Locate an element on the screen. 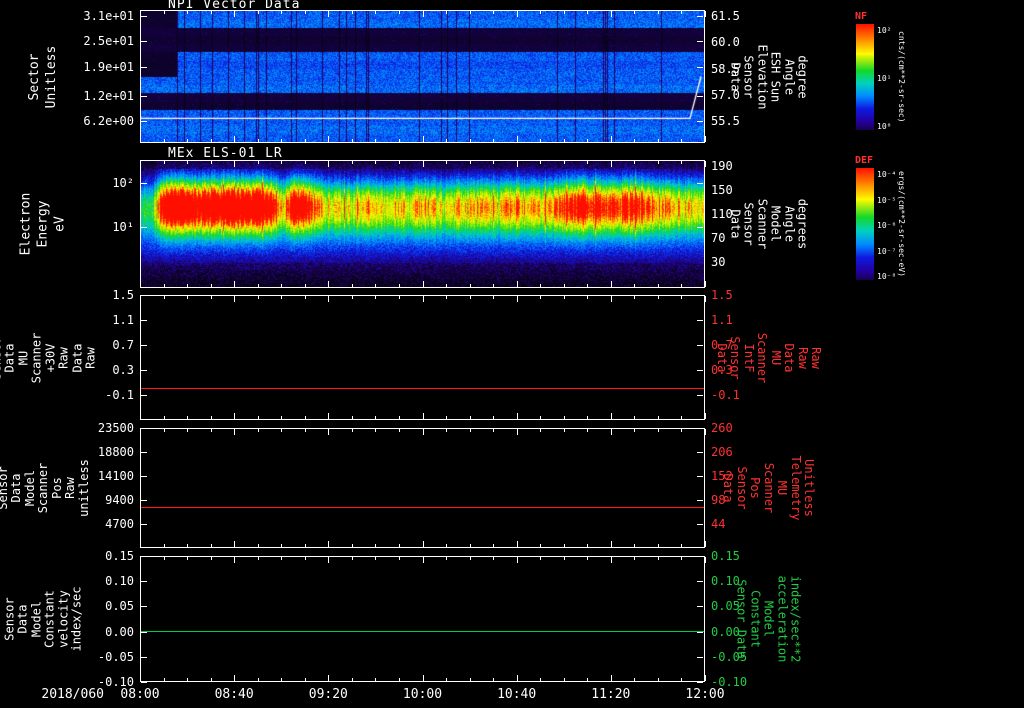  colorbar-tick-label: 10⁻⁷ is located at coordinates (887, 251).